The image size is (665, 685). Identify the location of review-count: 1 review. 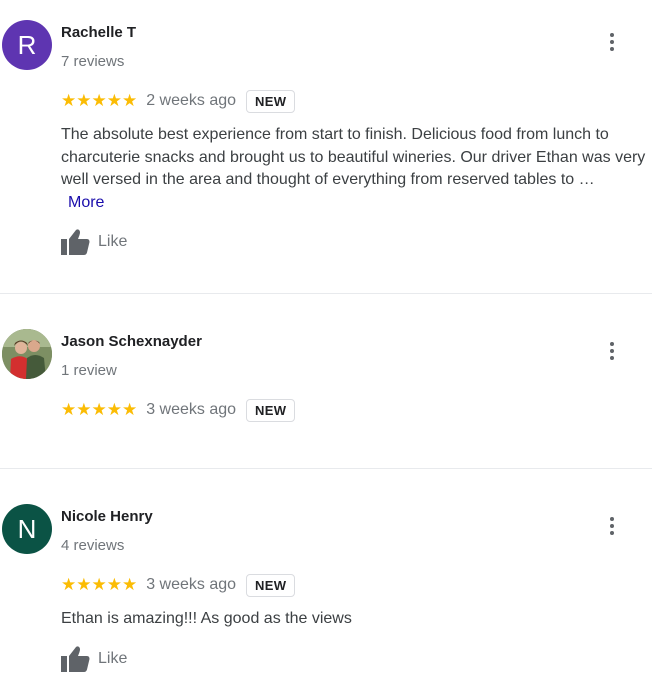
(89, 370).